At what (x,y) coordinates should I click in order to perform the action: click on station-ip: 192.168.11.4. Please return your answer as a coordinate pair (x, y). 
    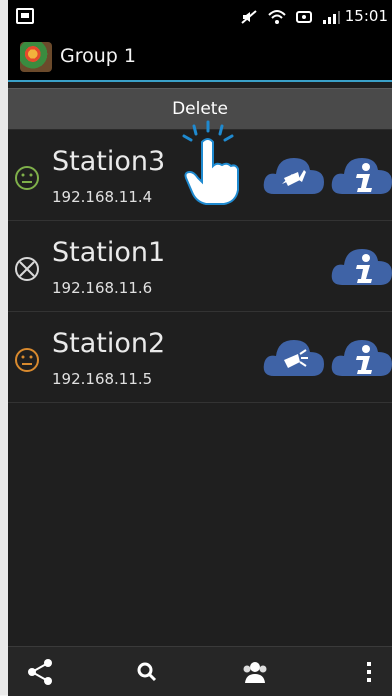
    Looking at the image, I should click on (102, 197).